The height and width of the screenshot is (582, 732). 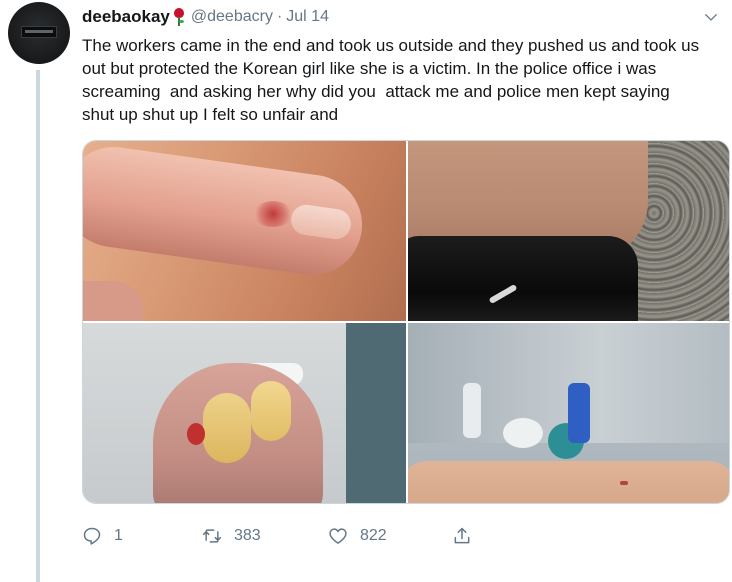 I want to click on retweet-icon, so click(x=212, y=536).